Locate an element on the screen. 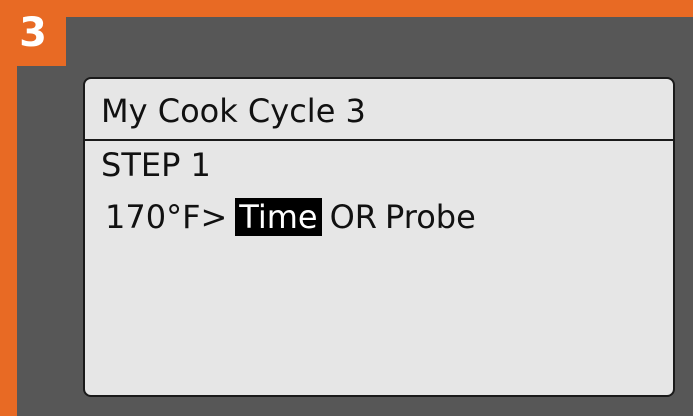 The width and height of the screenshot is (693, 416). or-label: OR is located at coordinates (353, 217).